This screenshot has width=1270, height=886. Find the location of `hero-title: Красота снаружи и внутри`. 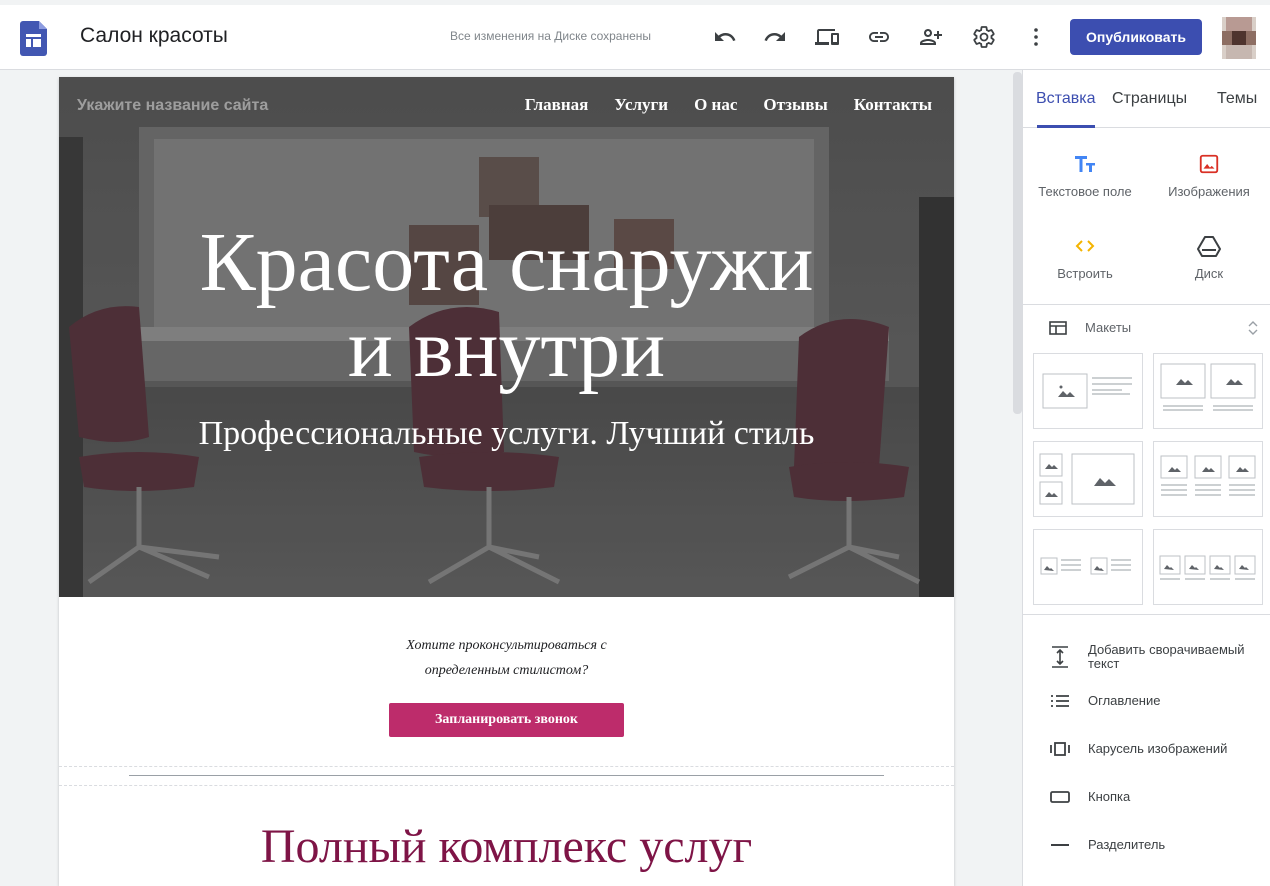

hero-title: Красота снаружи и внутри is located at coordinates (506, 306).